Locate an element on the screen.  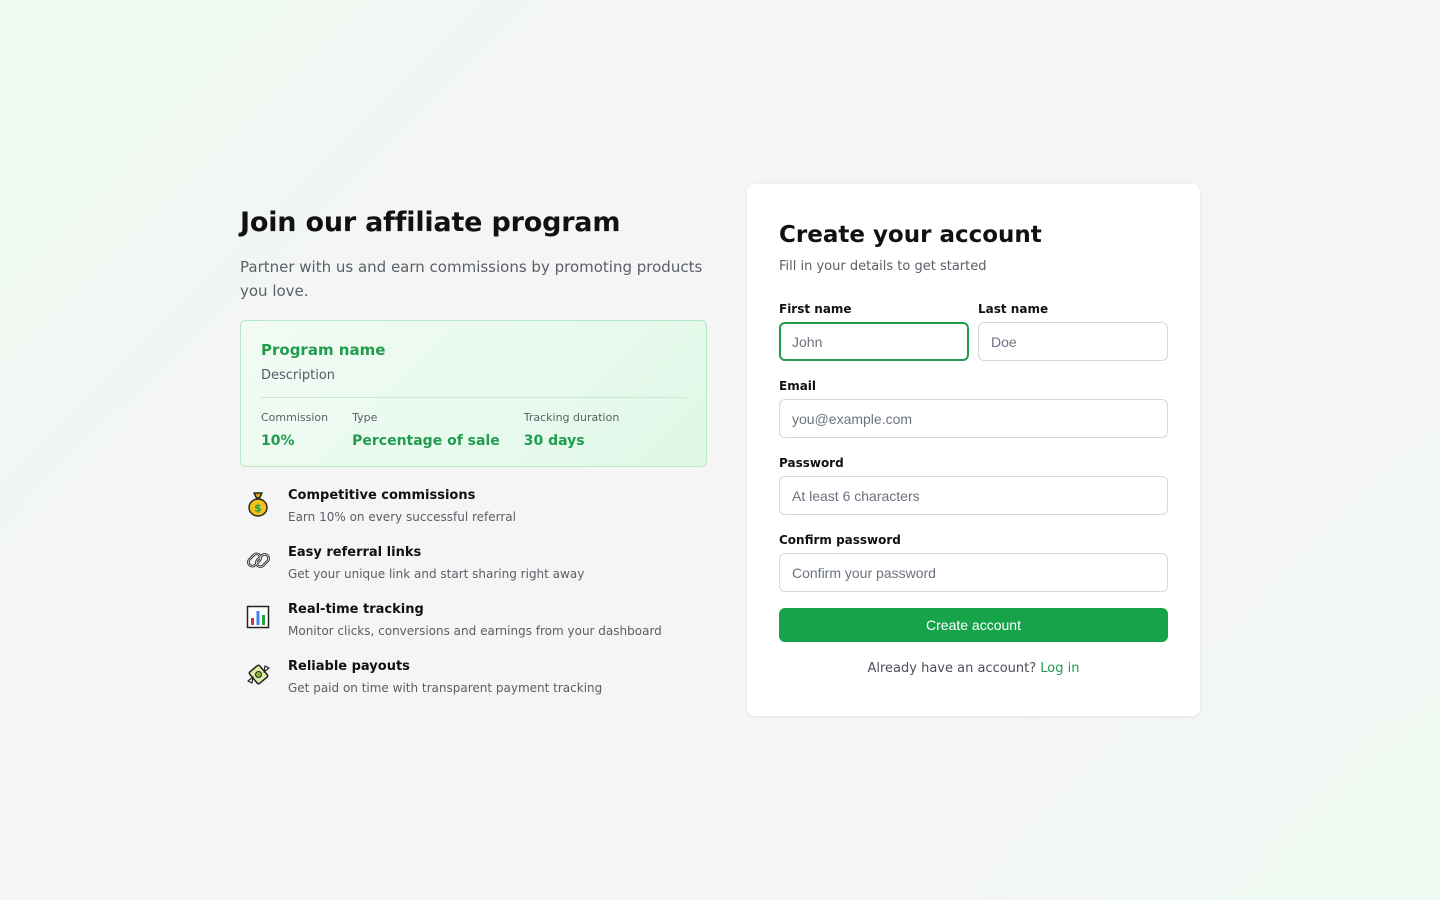
stat-label: Commission is located at coordinates (295, 417).